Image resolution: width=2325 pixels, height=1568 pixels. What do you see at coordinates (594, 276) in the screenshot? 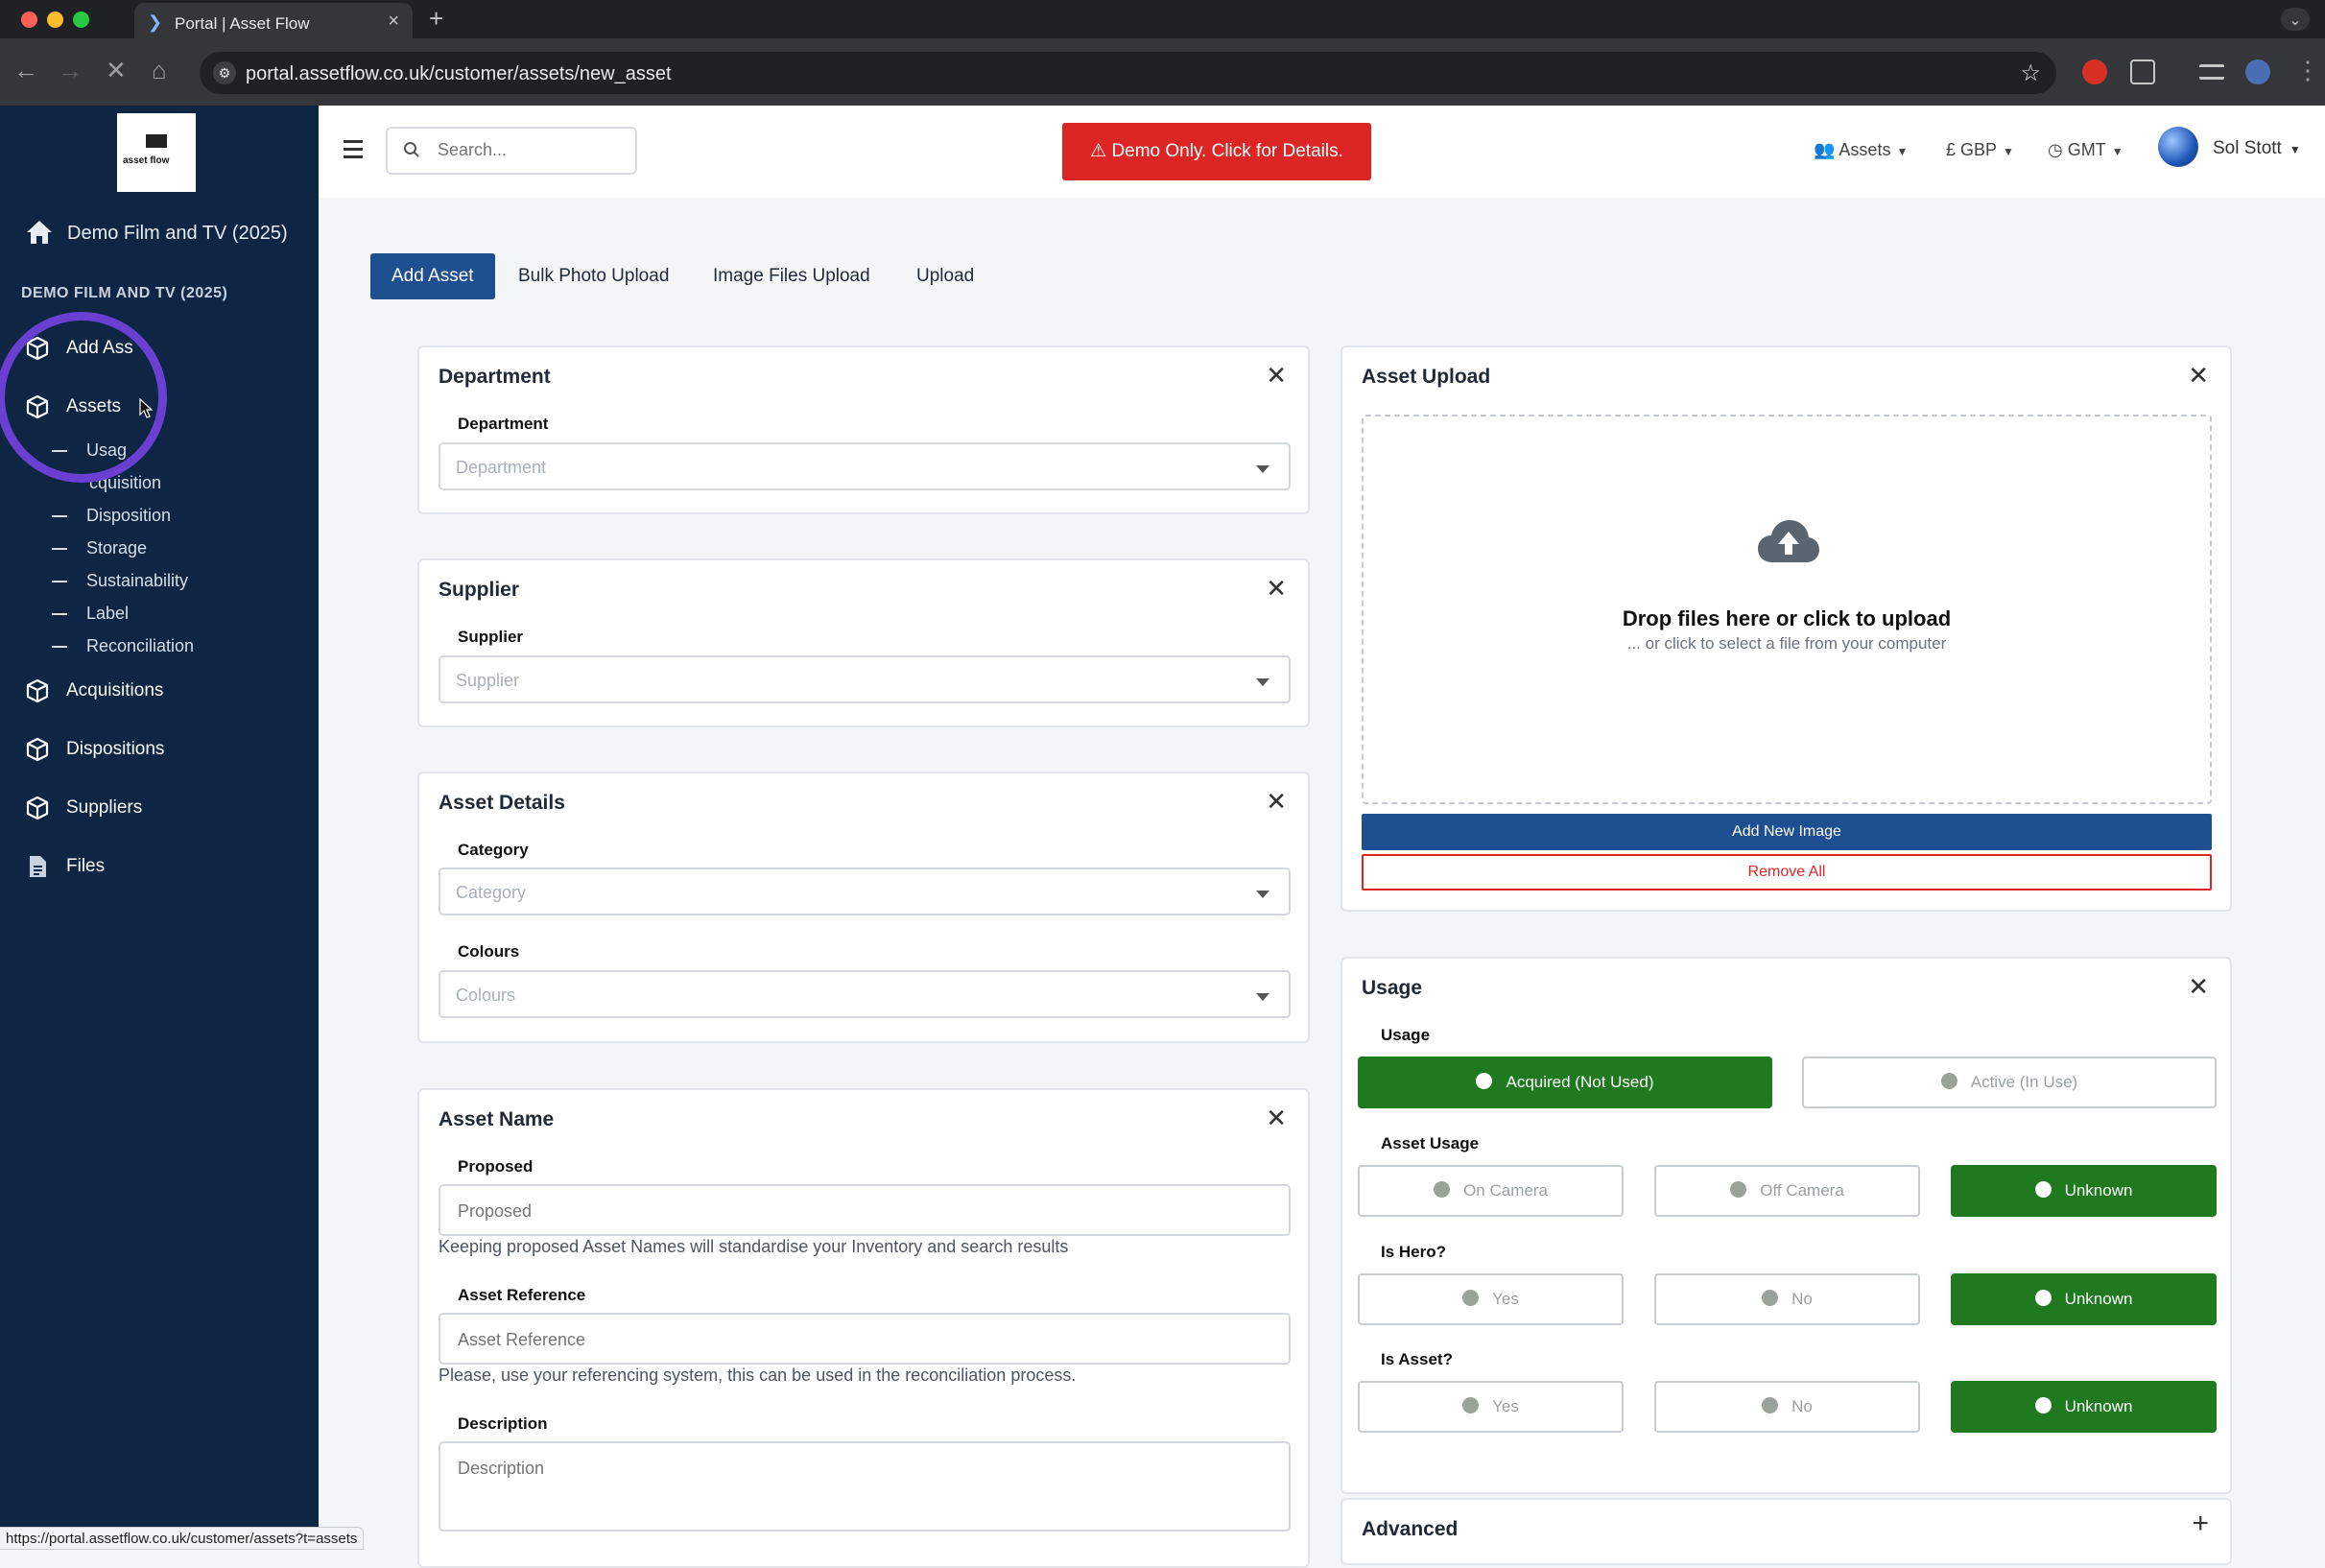
I see `tab-bulk-photo-upload: Bulk Photo Upload` at bounding box center [594, 276].